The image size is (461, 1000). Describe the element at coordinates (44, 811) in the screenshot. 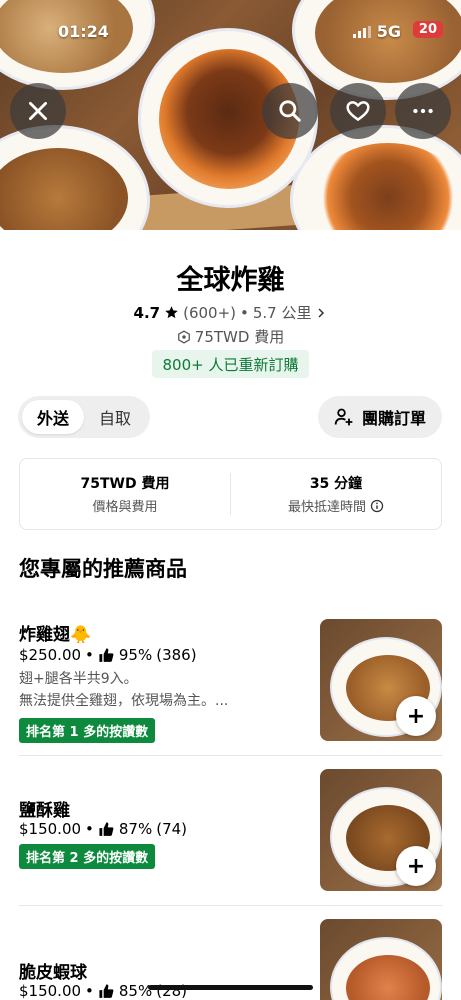

I see `item-name: 鹽酥雞` at that location.